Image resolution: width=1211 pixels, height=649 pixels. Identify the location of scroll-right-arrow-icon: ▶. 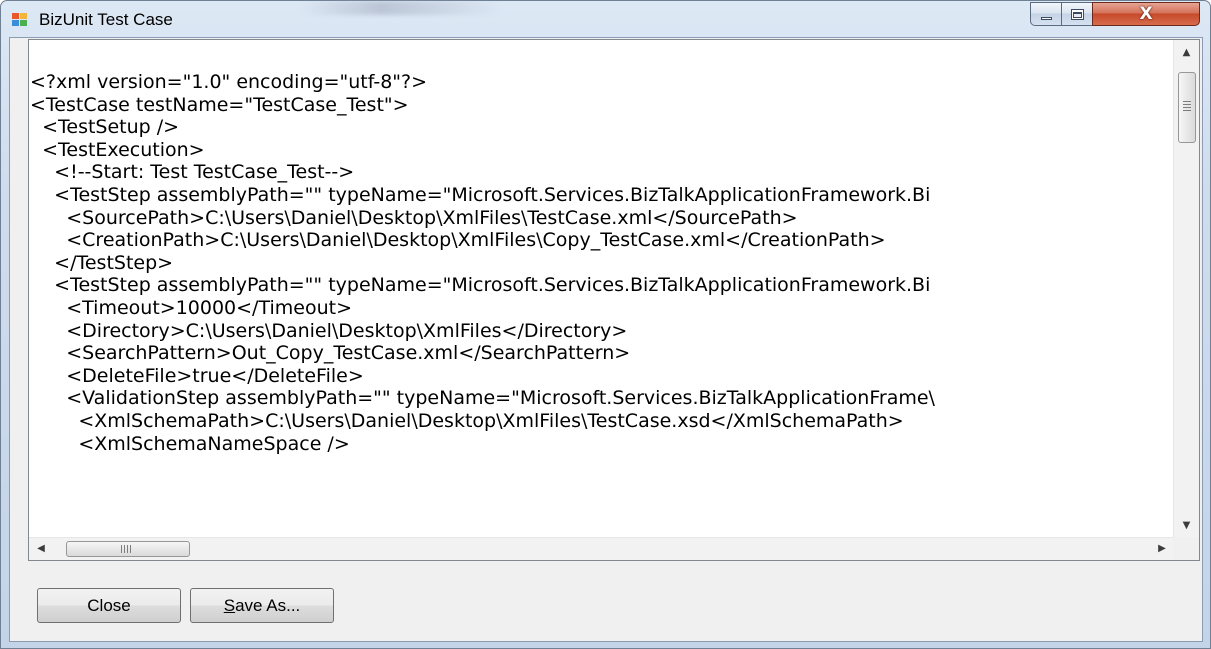
(1162, 549).